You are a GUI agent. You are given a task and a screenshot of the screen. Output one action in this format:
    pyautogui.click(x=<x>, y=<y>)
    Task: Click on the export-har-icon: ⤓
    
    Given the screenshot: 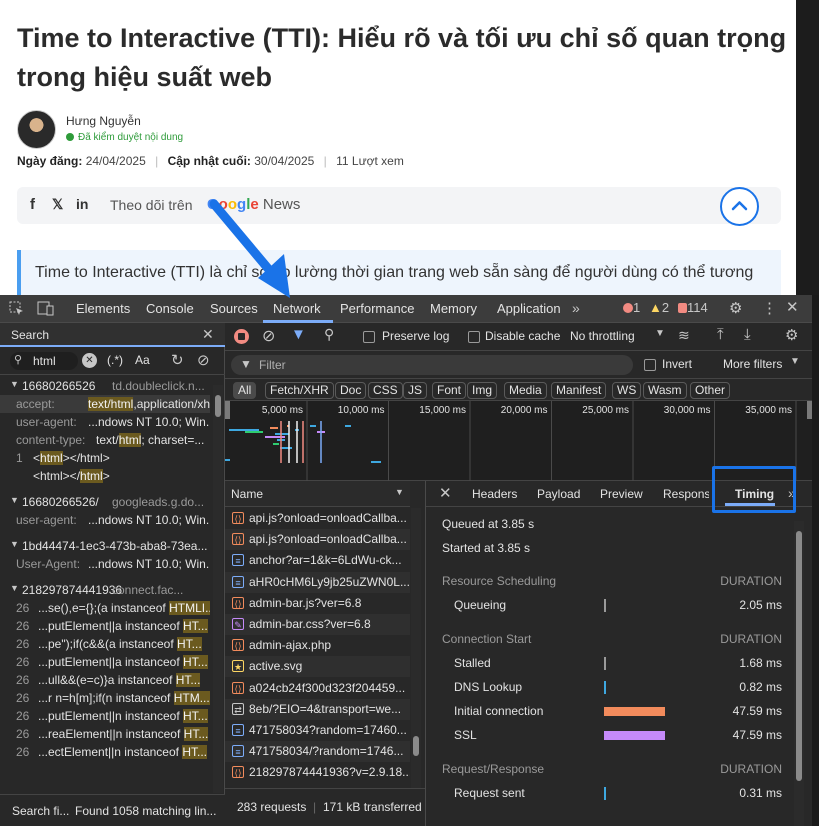 What is the action you would take?
    pyautogui.click(x=747, y=334)
    